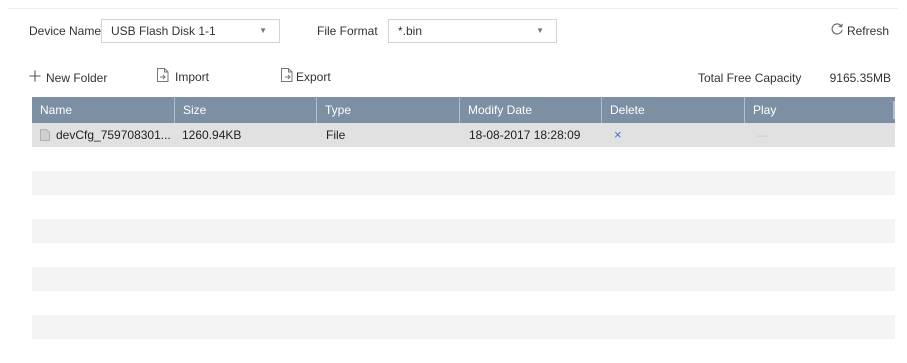  I want to click on modify-date-cell: 18-08-2017 18:28:09, so click(525, 135).